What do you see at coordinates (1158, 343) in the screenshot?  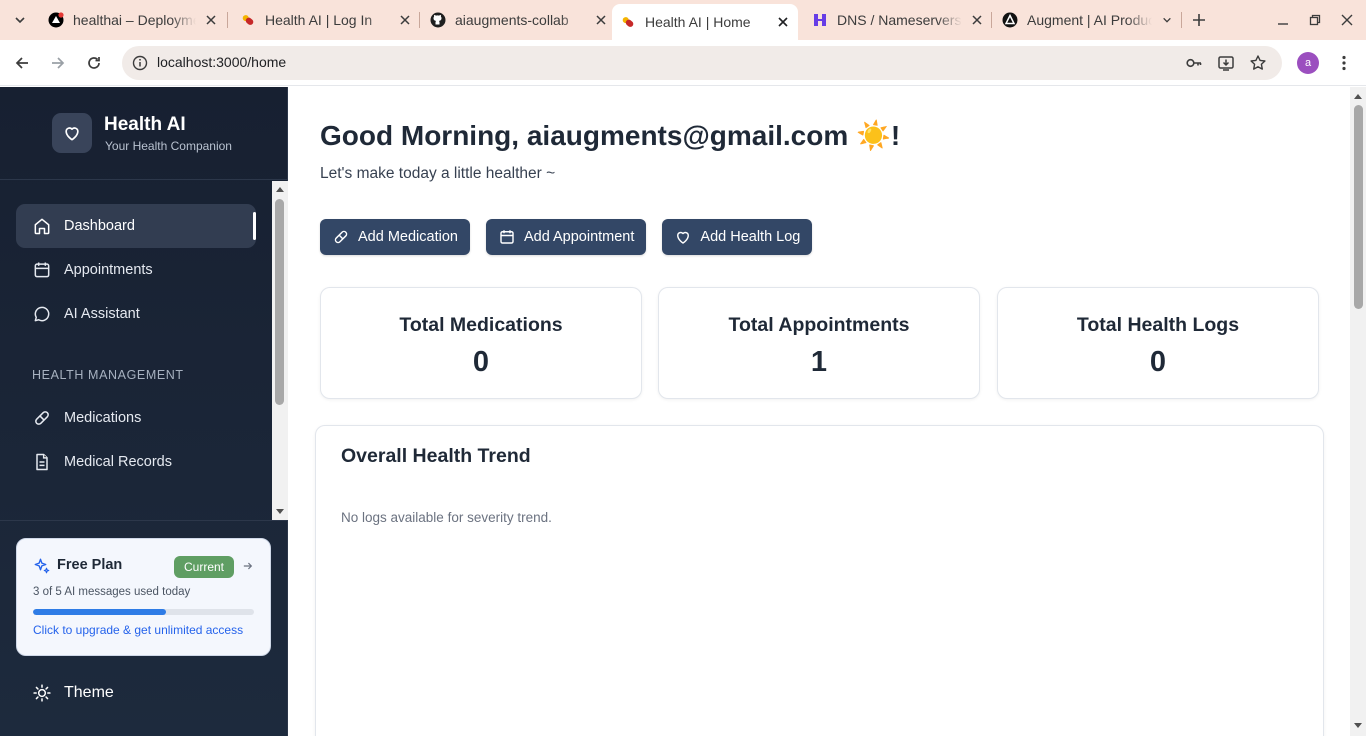 I see `stat-card-health-logs: Total Health Logs 0` at bounding box center [1158, 343].